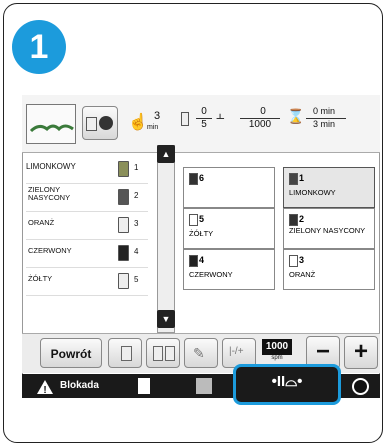 This screenshot has height=447, width=387. I want to click on spool-cell: 3 ORANŻ, so click(329, 269).